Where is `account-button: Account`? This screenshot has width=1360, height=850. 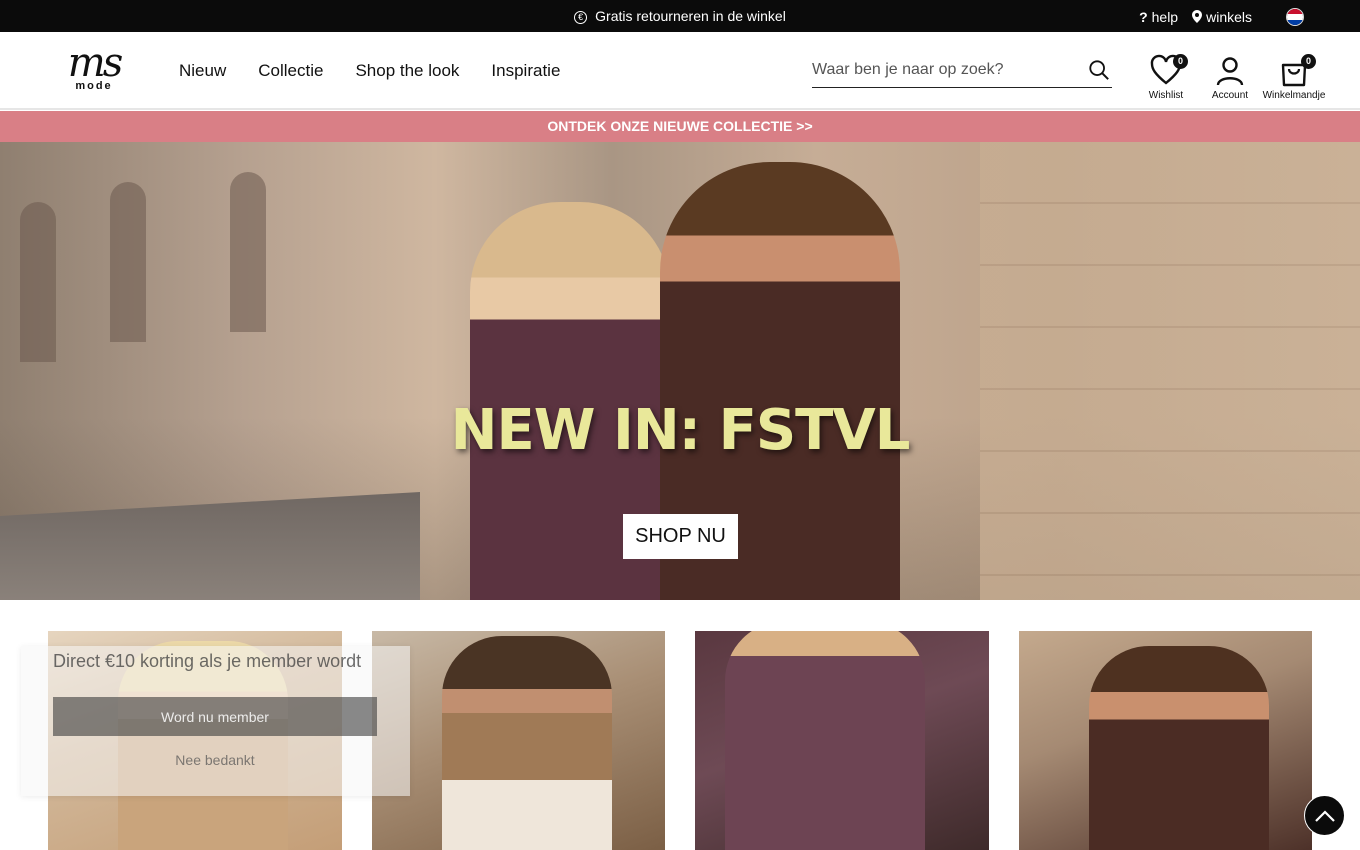 account-button: Account is located at coordinates (1230, 77).